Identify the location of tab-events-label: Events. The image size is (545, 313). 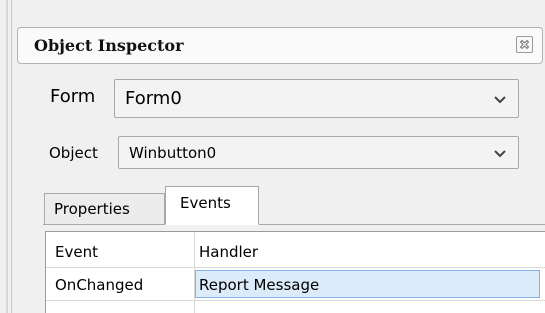
(205, 203).